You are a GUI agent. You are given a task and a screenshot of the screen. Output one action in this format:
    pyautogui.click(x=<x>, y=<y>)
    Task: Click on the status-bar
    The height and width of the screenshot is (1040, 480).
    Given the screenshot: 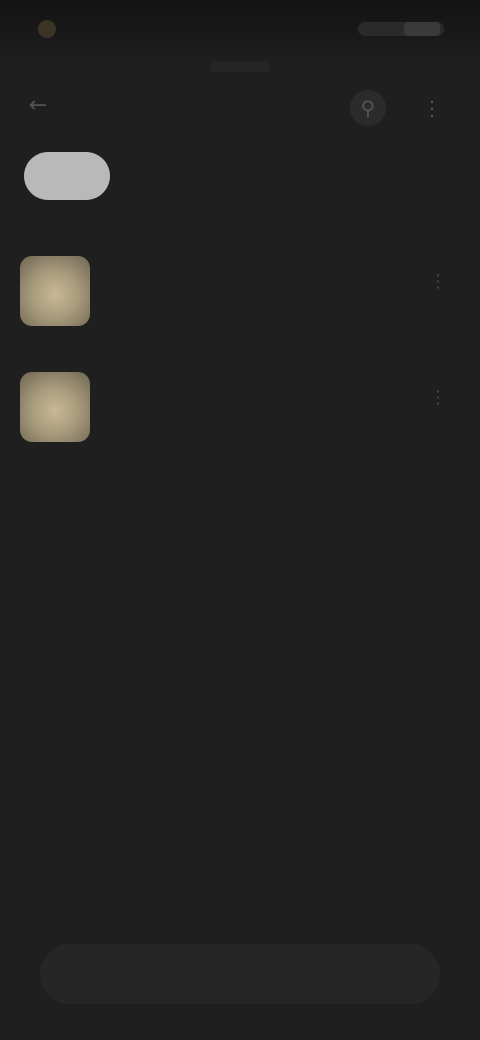 What is the action you would take?
    pyautogui.click(x=240, y=28)
    